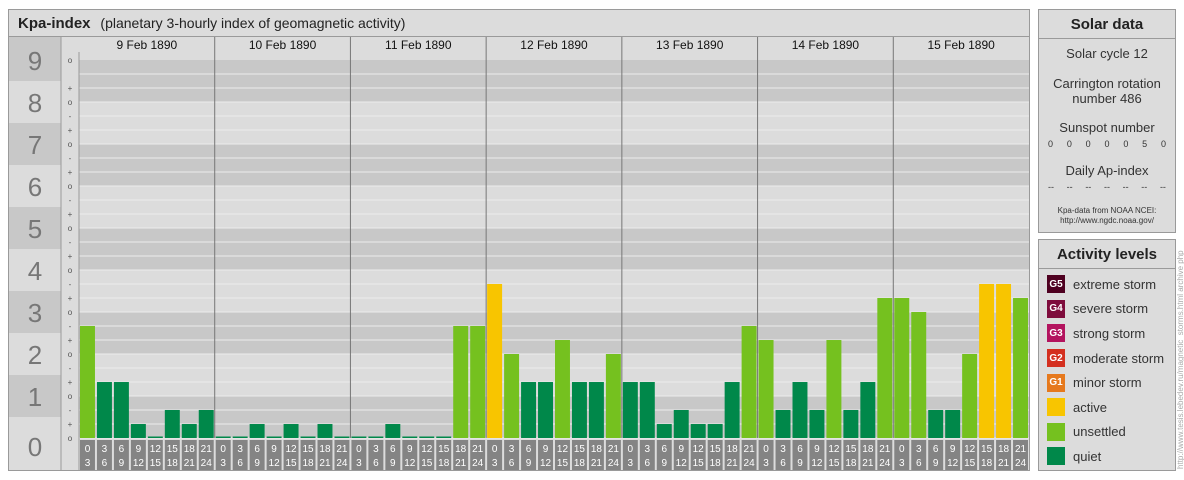 This screenshot has height=480, width=1184. What do you see at coordinates (1111, 309) in the screenshot?
I see `legend-label: severe storm` at bounding box center [1111, 309].